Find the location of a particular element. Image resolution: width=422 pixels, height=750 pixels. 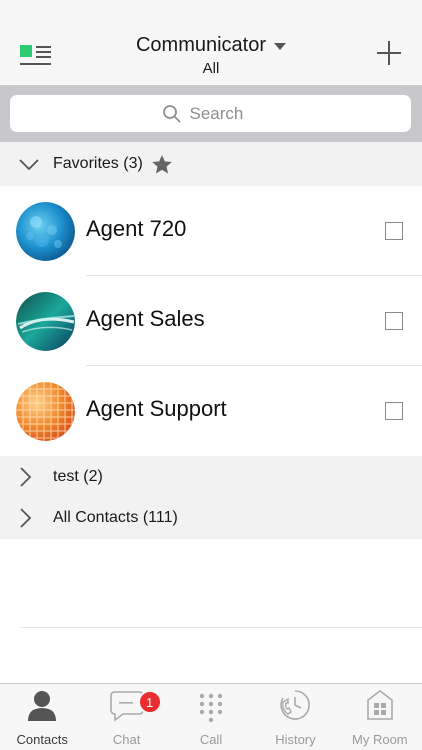

search-box is located at coordinates (210, 113).